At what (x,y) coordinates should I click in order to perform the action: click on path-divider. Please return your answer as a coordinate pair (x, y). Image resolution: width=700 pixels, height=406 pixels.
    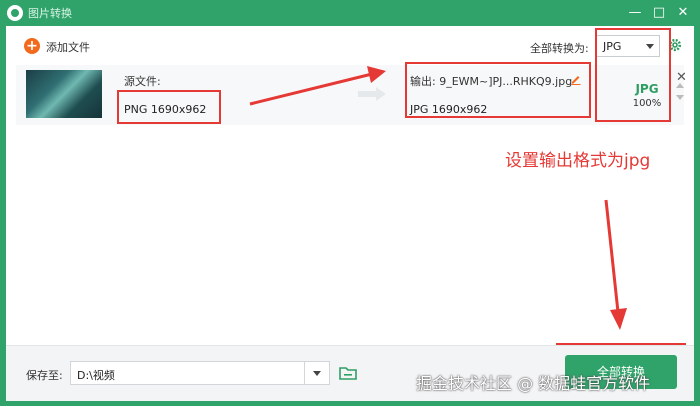
    Looking at the image, I should click on (304, 373).